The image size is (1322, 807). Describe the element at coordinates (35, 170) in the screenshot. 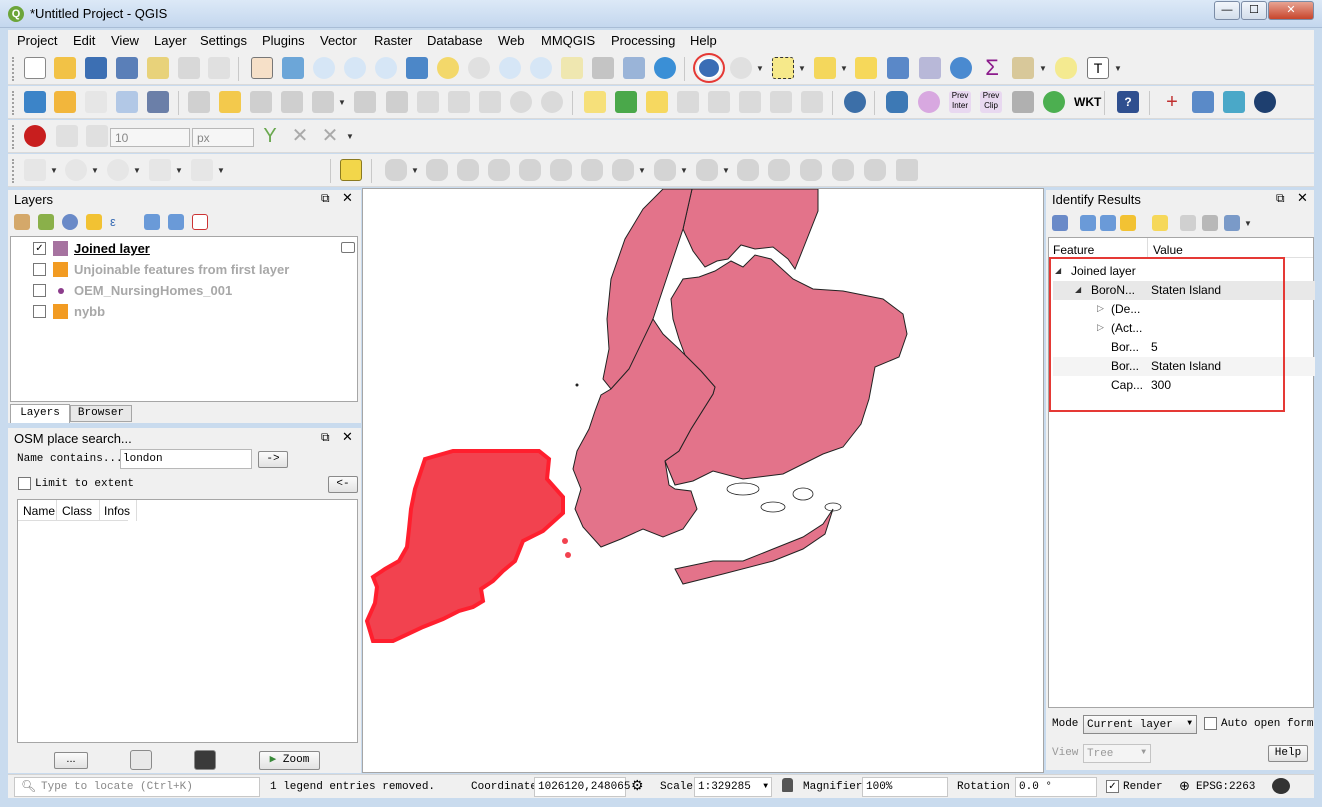

I see `add-ring-icon` at that location.